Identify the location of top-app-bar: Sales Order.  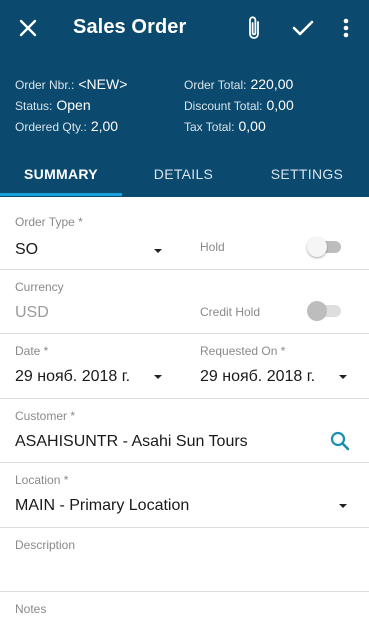
(184, 28).